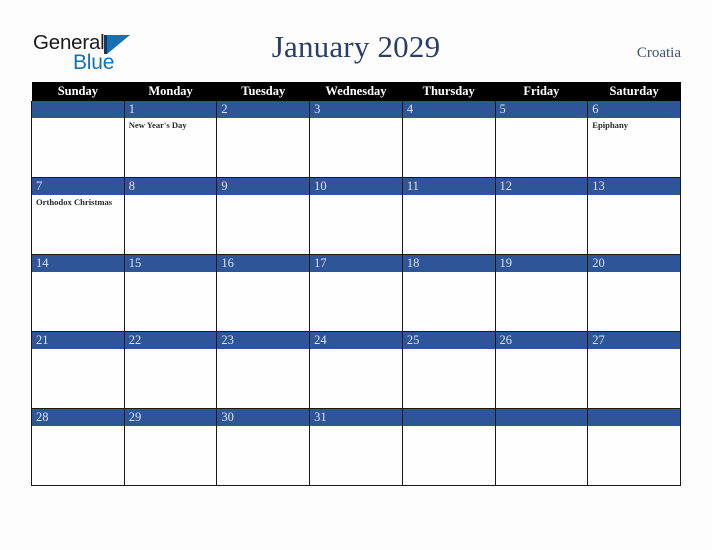 The width and height of the screenshot is (712, 550). I want to click on day-number: 10, so click(356, 186).